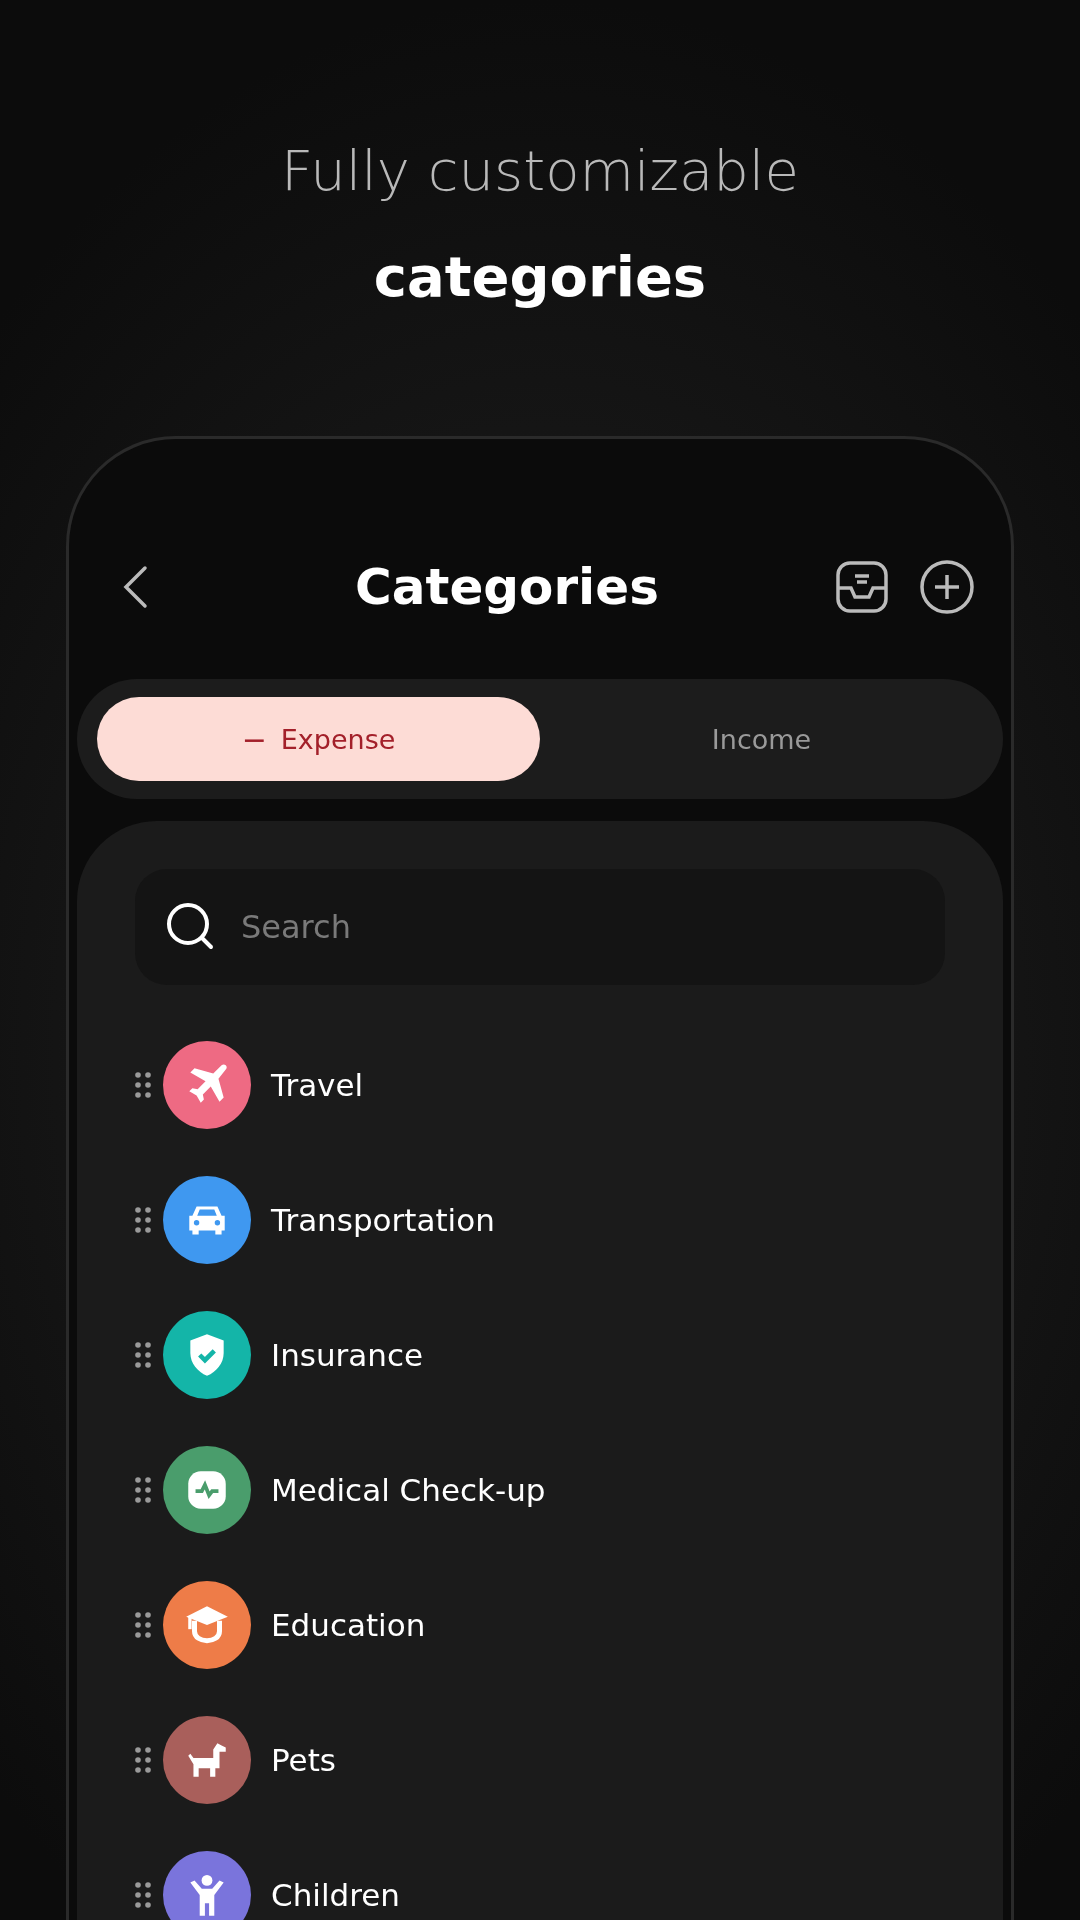 This screenshot has height=1920, width=1080. What do you see at coordinates (862, 587) in the screenshot?
I see `tray-icon` at bounding box center [862, 587].